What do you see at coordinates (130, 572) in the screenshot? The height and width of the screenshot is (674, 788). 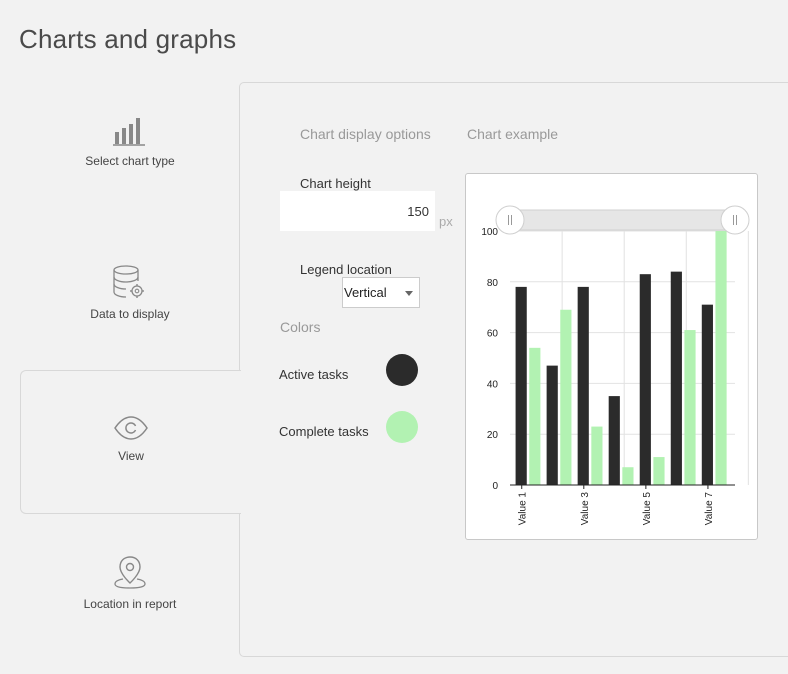 I see `map-pin-icon` at bounding box center [130, 572].